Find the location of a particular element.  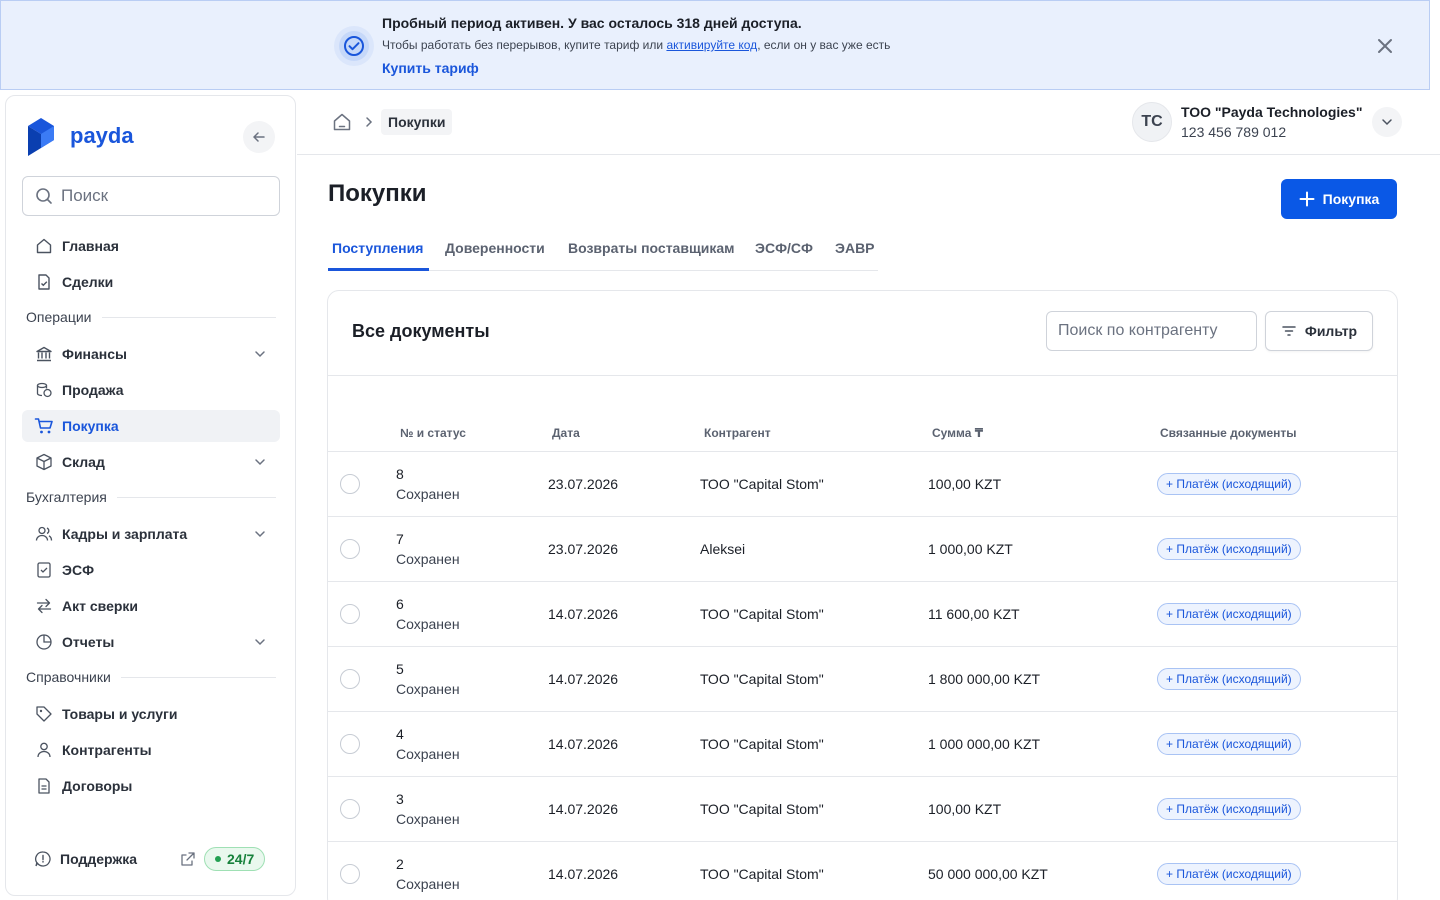

document-amount: 1 800 000,00 KZT is located at coordinates (984, 679).